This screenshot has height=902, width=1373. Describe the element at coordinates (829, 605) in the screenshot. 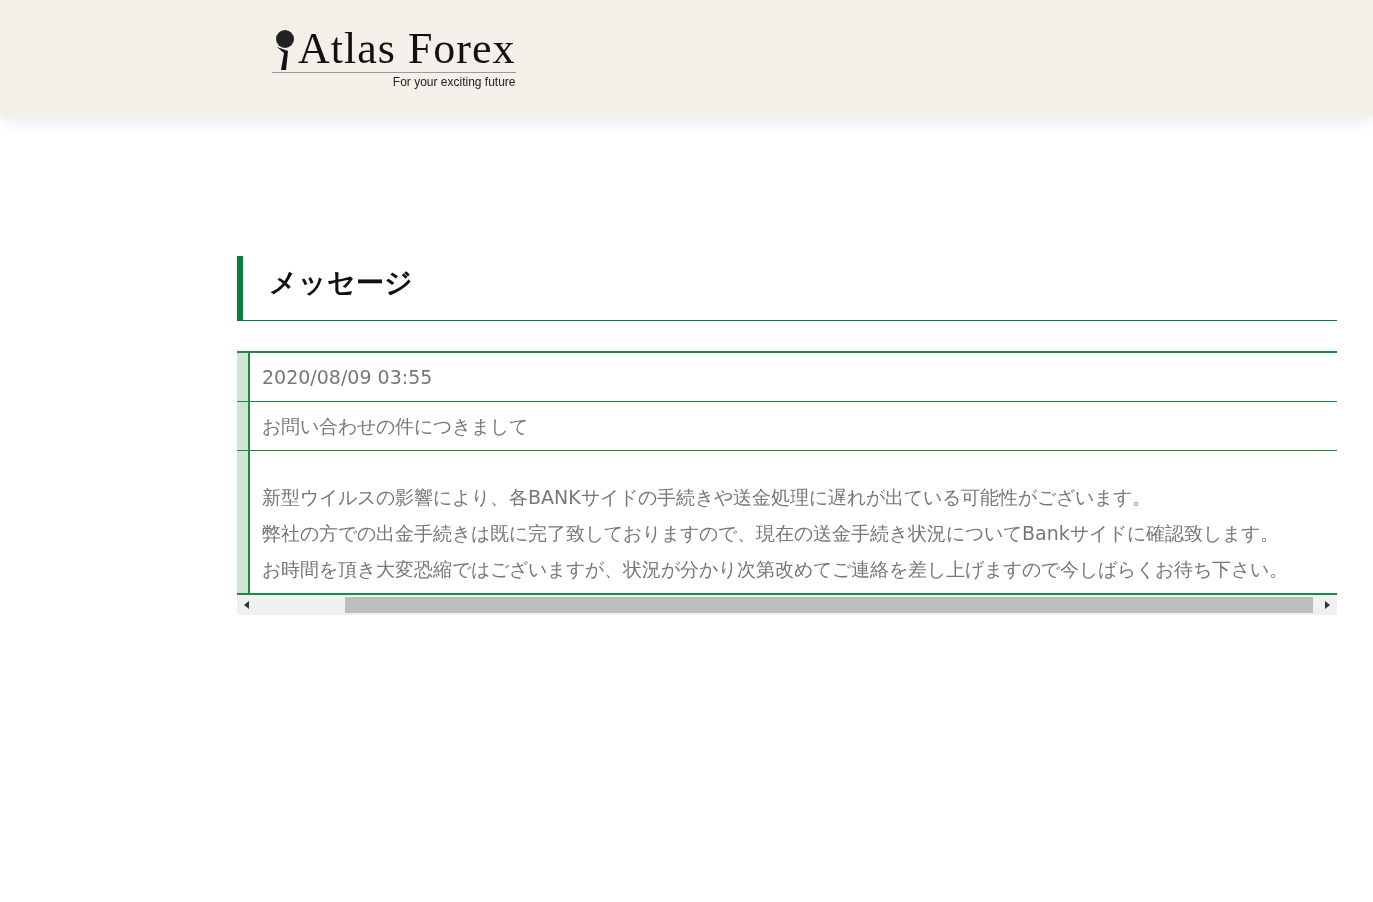

I see `scrollbar-thumb` at that location.